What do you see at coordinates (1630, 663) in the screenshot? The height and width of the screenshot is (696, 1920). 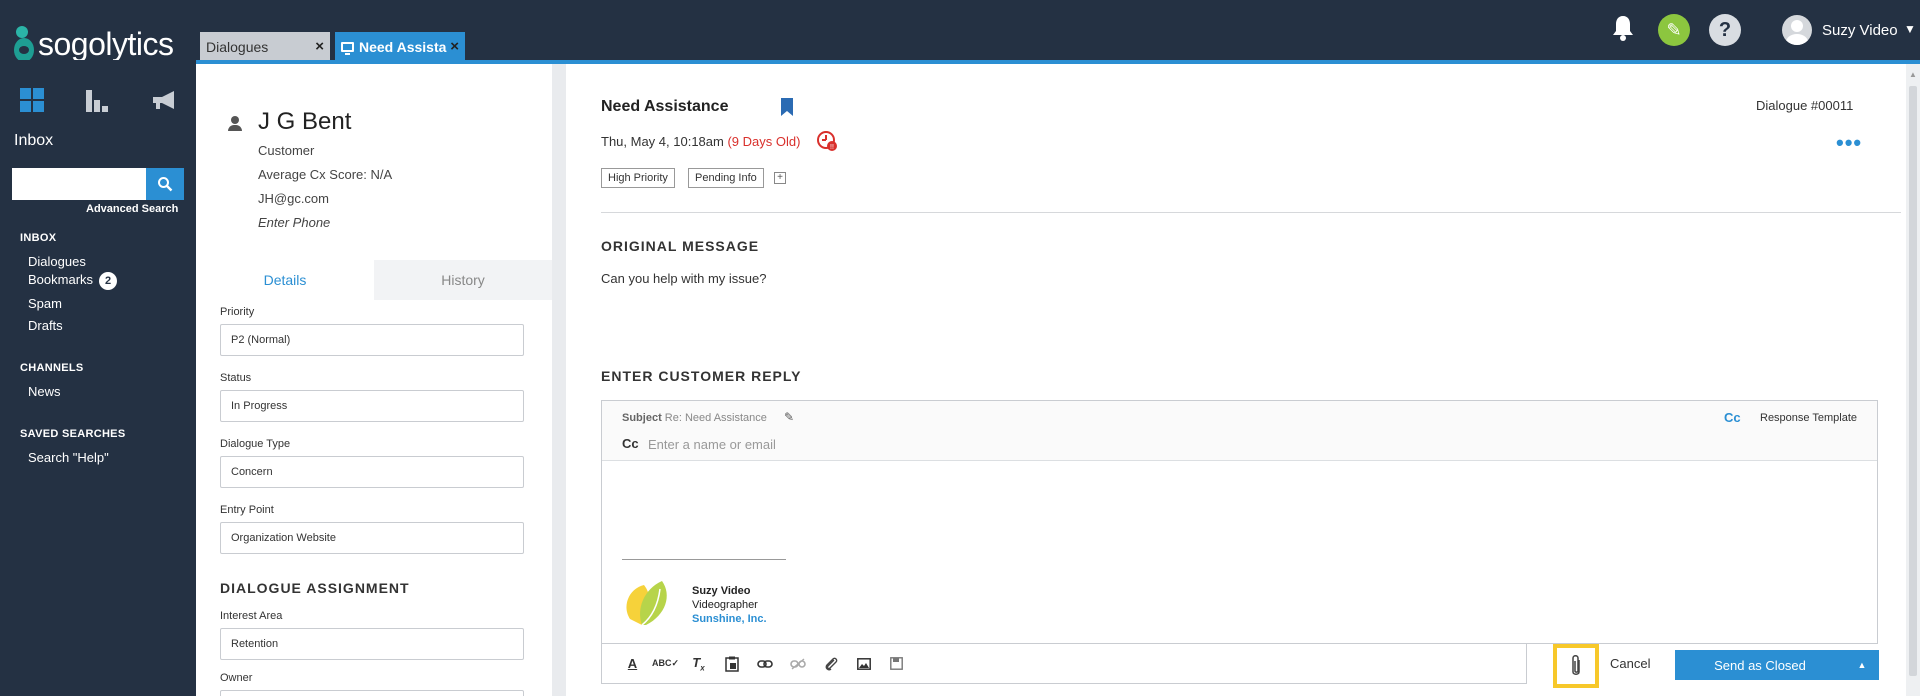 I see `cancel-button: Cancel` at bounding box center [1630, 663].